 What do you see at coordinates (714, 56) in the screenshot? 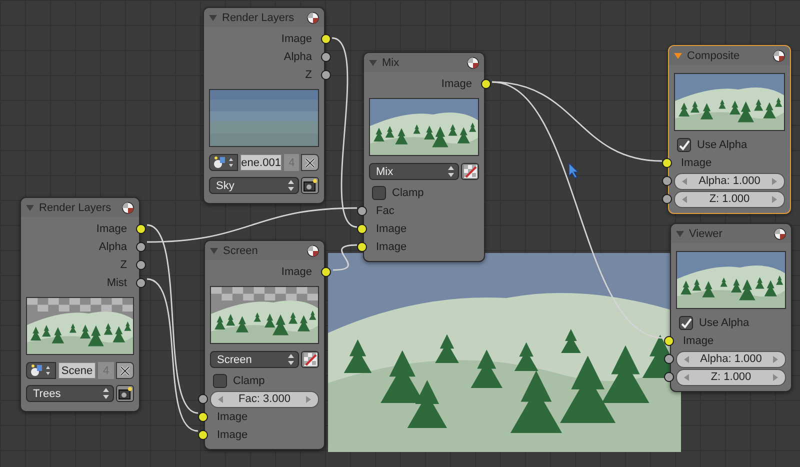
I see `node-title: Composite` at bounding box center [714, 56].